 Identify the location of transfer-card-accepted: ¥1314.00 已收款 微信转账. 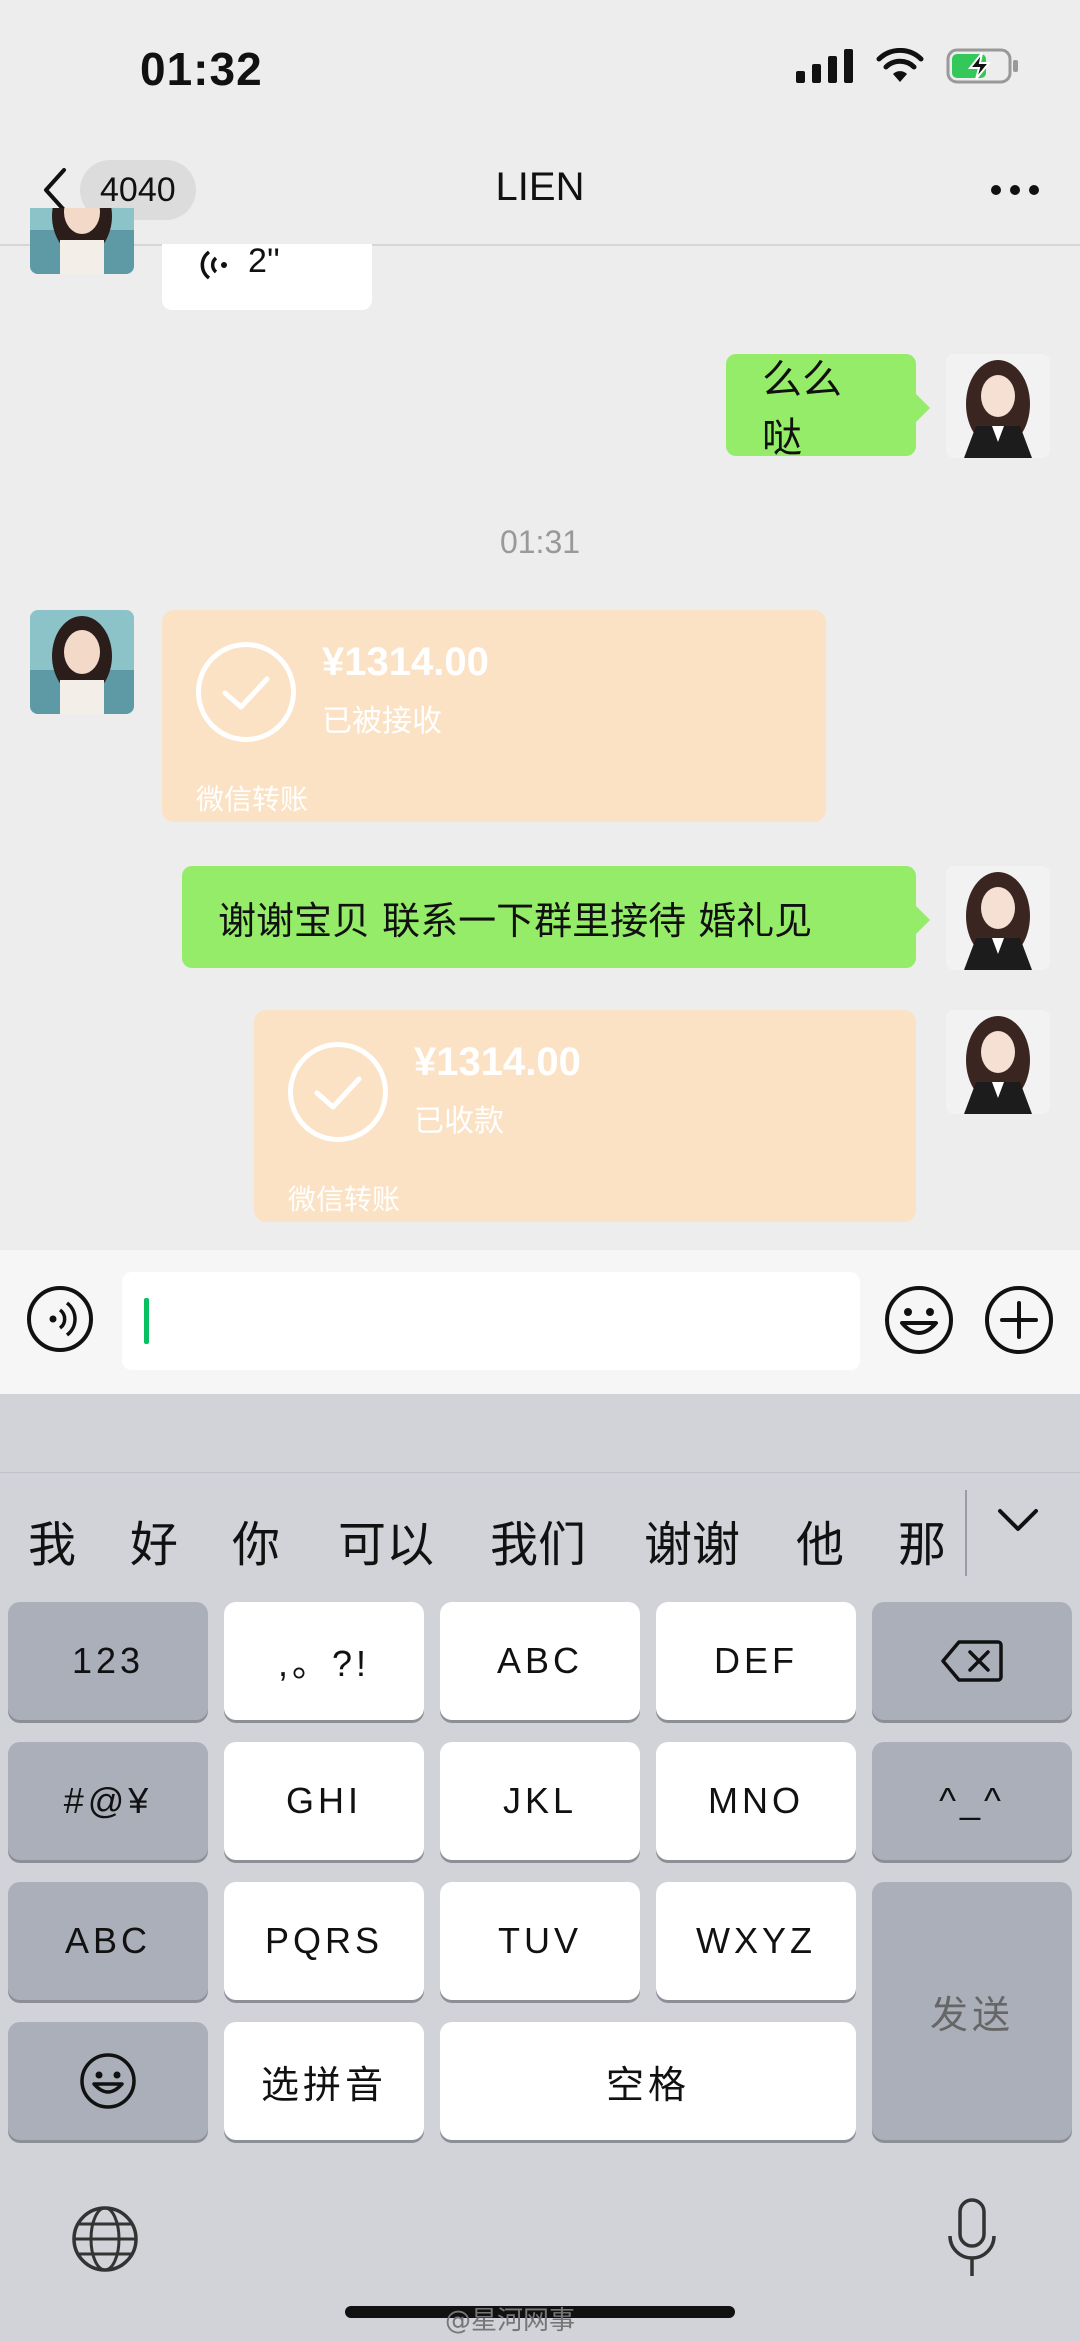
(585, 1116).